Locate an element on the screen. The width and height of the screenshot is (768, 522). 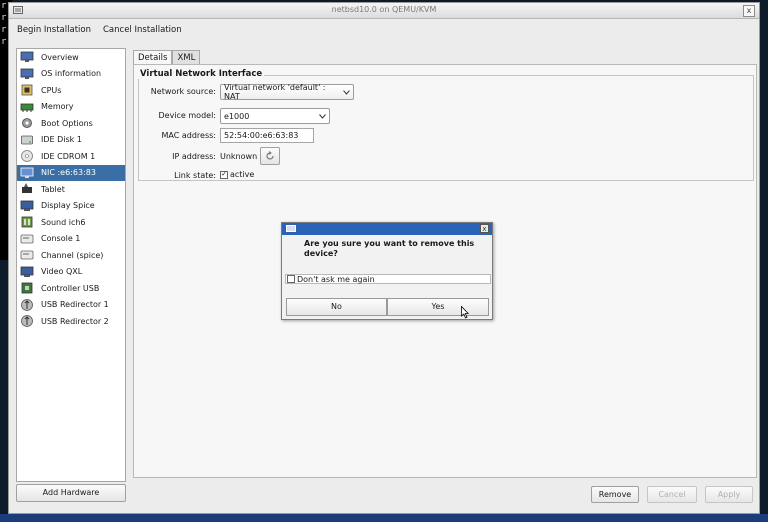
mac-address-field: 52:54:00:e6:63:83 is located at coordinates (267, 135).